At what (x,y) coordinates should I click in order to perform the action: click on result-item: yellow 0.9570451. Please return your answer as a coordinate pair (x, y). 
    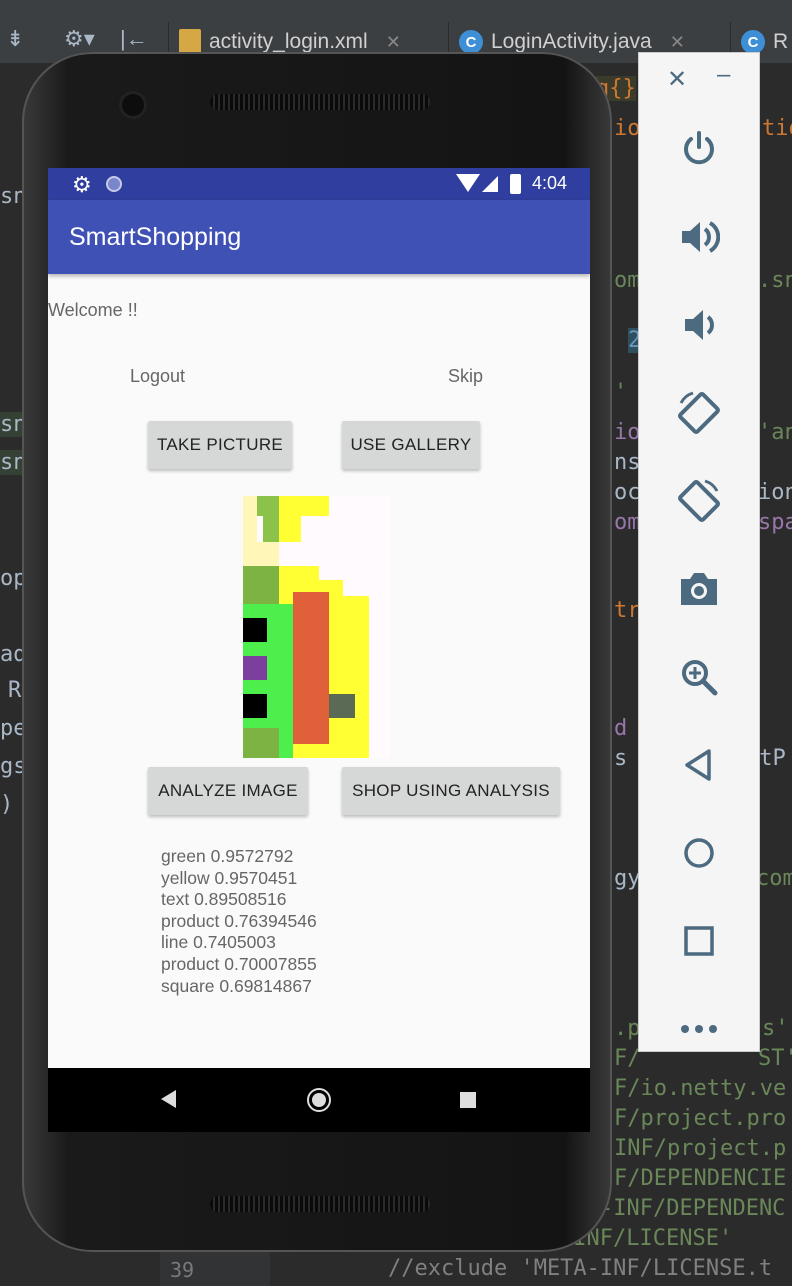
    Looking at the image, I should click on (229, 877).